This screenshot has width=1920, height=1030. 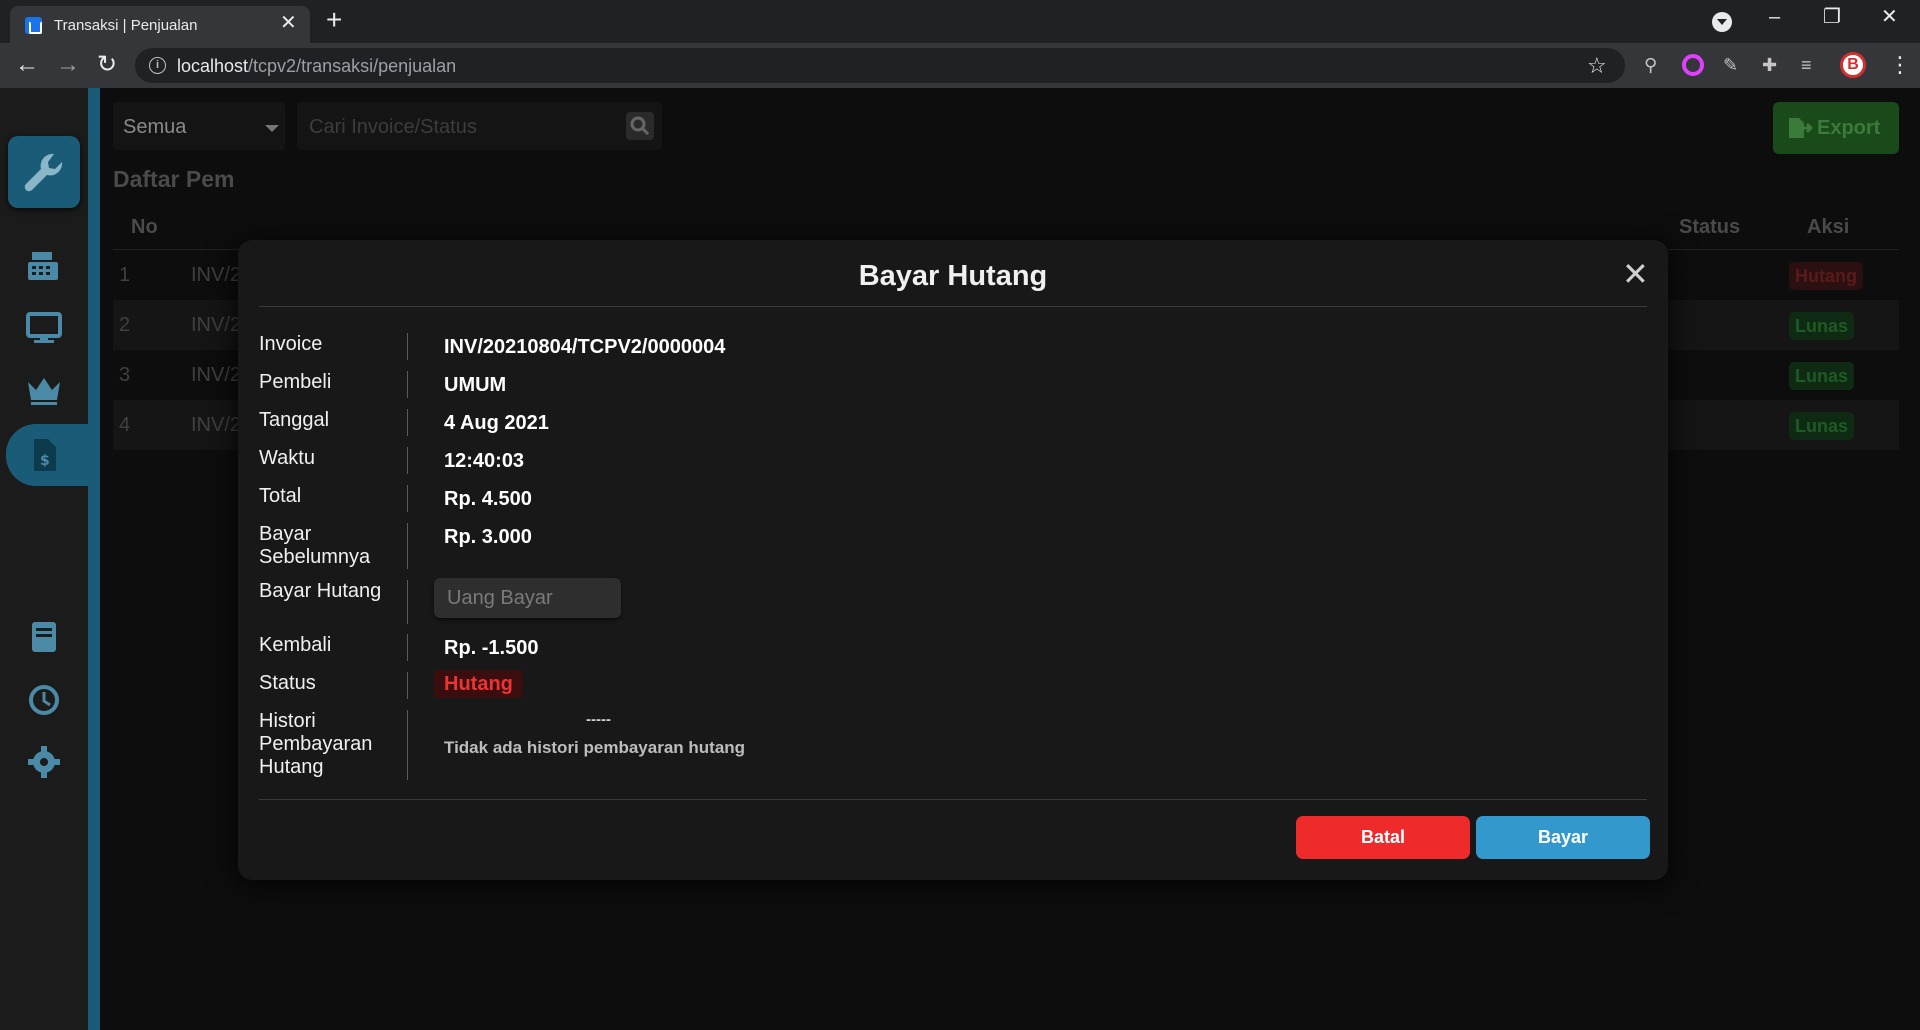 What do you see at coordinates (315, 545) in the screenshot?
I see `label-bayar-sebelumnya: Bayar Sebelumnya` at bounding box center [315, 545].